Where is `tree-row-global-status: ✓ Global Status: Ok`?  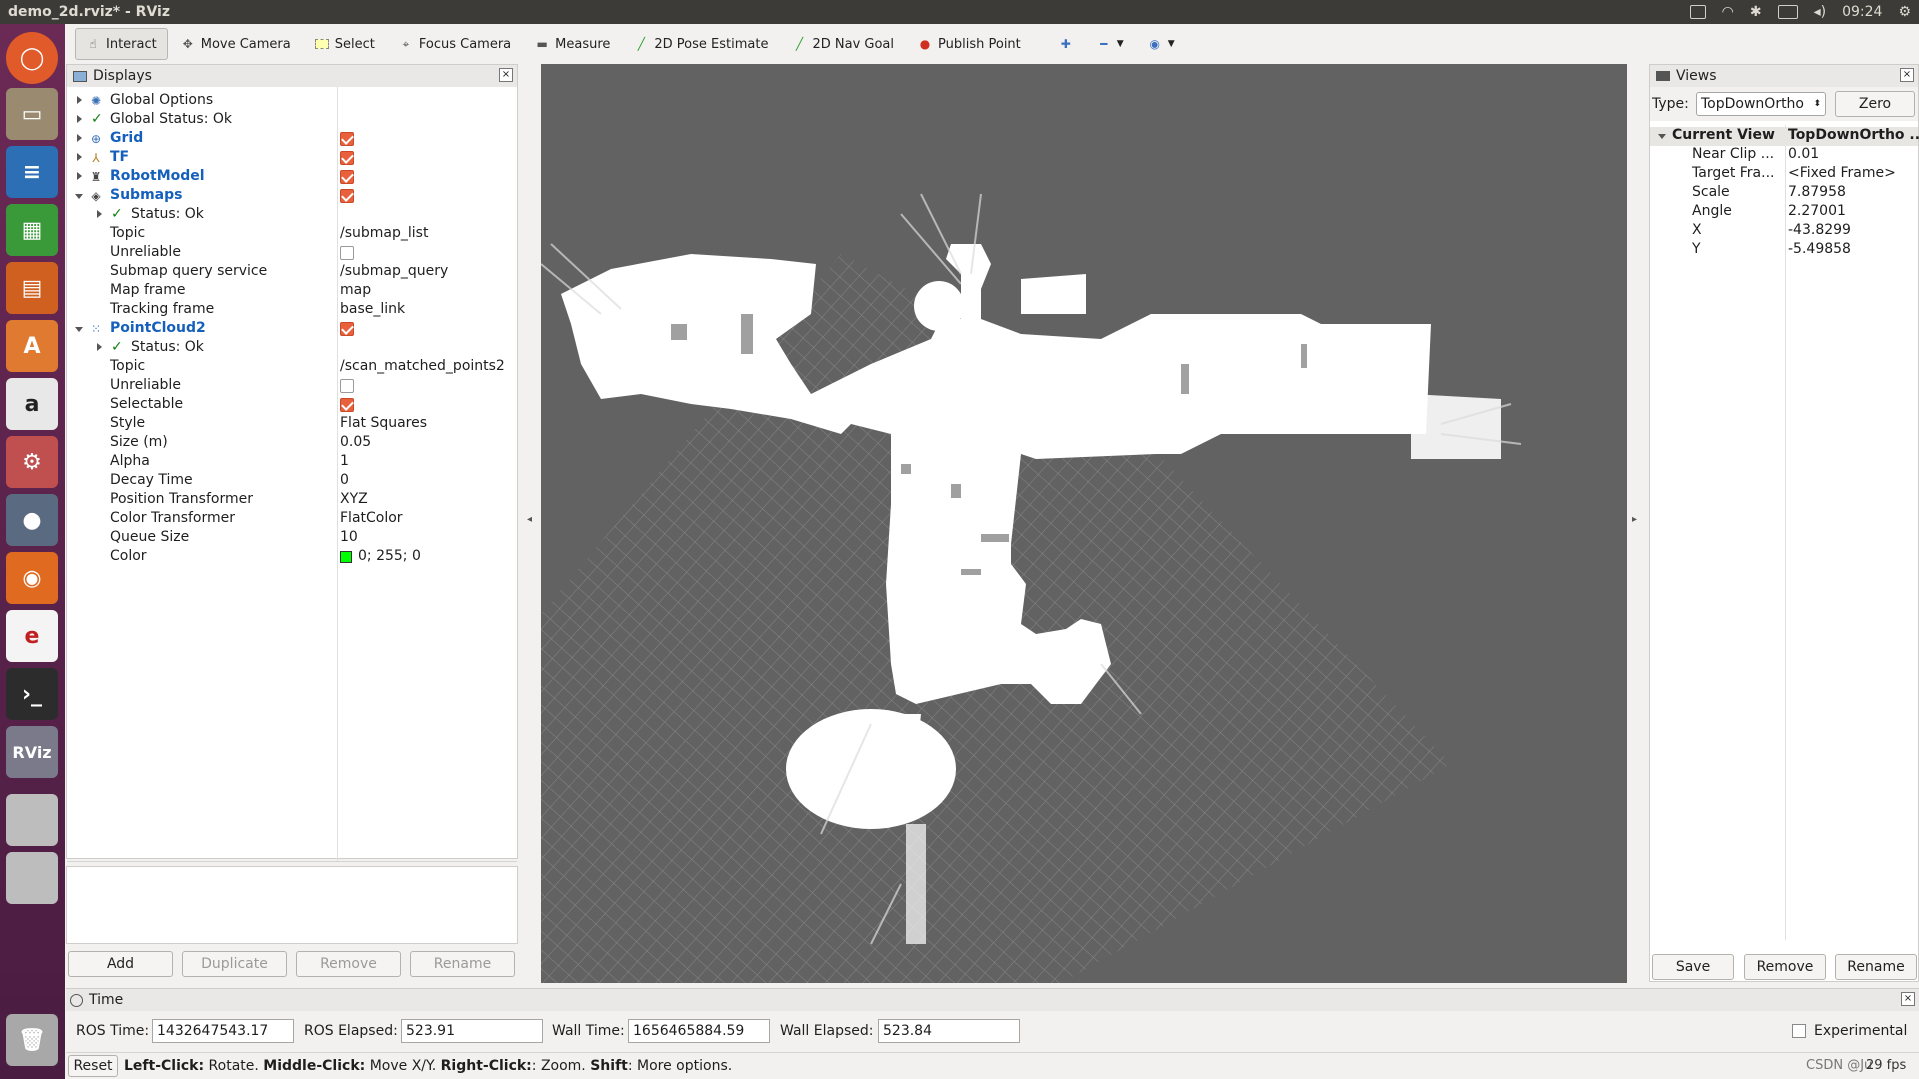 tree-row-global-status: ✓ Global Status: Ok is located at coordinates (292, 120).